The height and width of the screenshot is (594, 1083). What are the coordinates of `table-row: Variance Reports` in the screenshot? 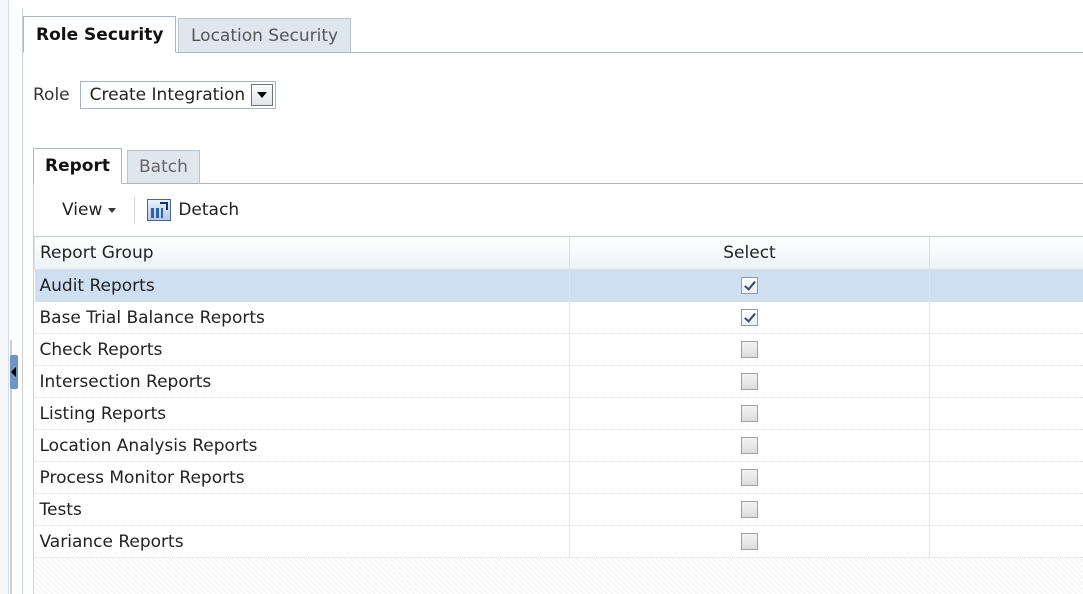 It's located at (558, 541).